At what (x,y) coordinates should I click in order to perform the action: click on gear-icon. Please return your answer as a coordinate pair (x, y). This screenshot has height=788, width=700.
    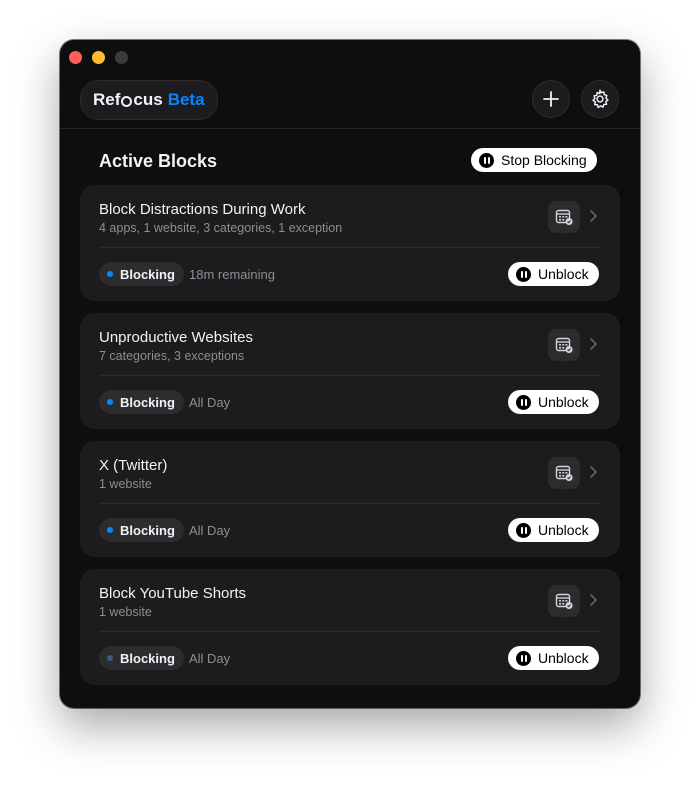
    Looking at the image, I should click on (600, 99).